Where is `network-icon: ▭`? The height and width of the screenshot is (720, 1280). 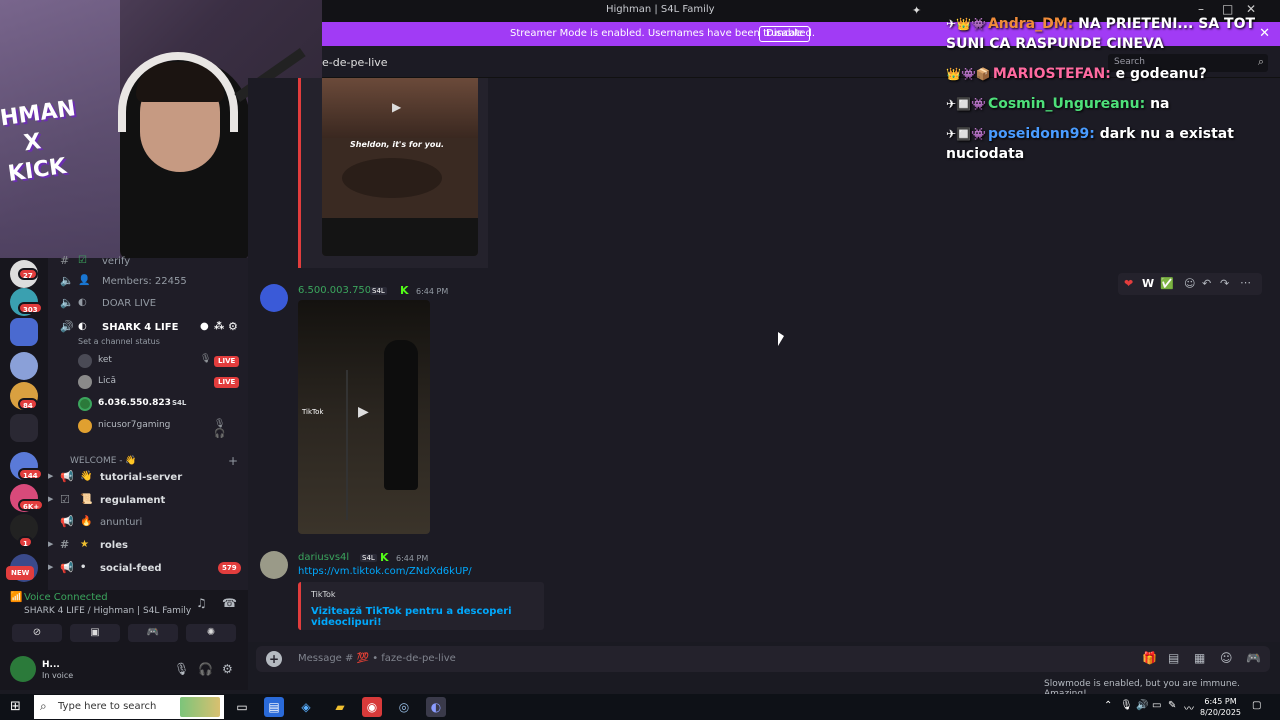 network-icon: ▭ is located at coordinates (1156, 705).